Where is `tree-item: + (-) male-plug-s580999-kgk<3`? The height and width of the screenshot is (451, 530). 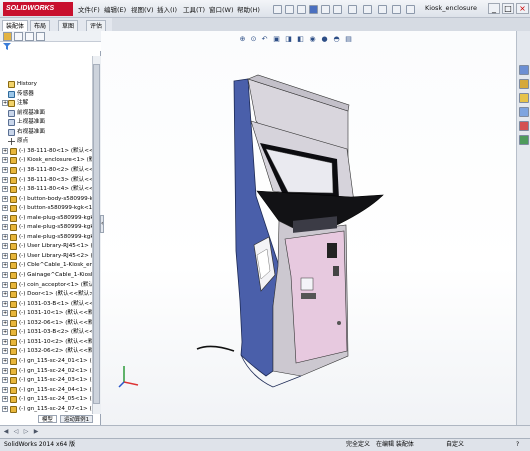 tree-item: + (-) male-plug-s580999-kgk<3 is located at coordinates (46, 237).